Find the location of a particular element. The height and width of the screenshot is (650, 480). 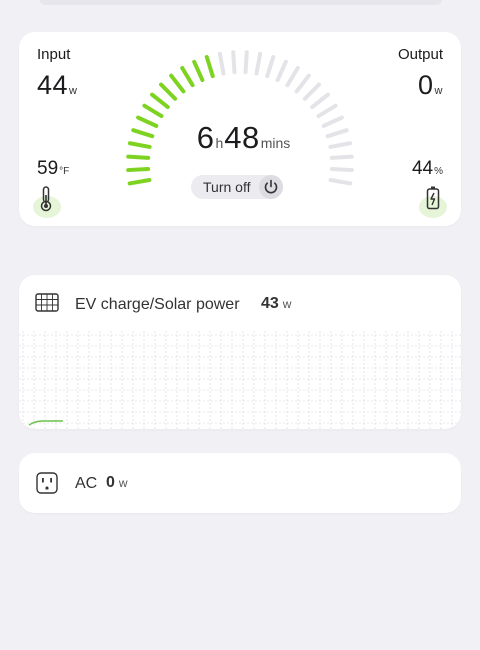

input-label: Input is located at coordinates (54, 54).